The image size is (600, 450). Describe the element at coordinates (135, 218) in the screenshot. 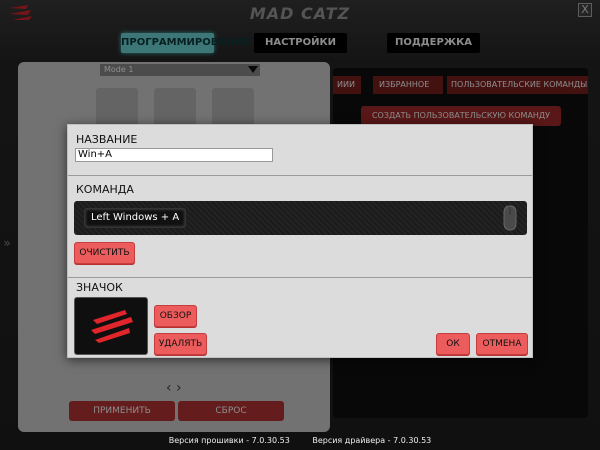

I see `command-key-chip: Left Windows + A` at that location.